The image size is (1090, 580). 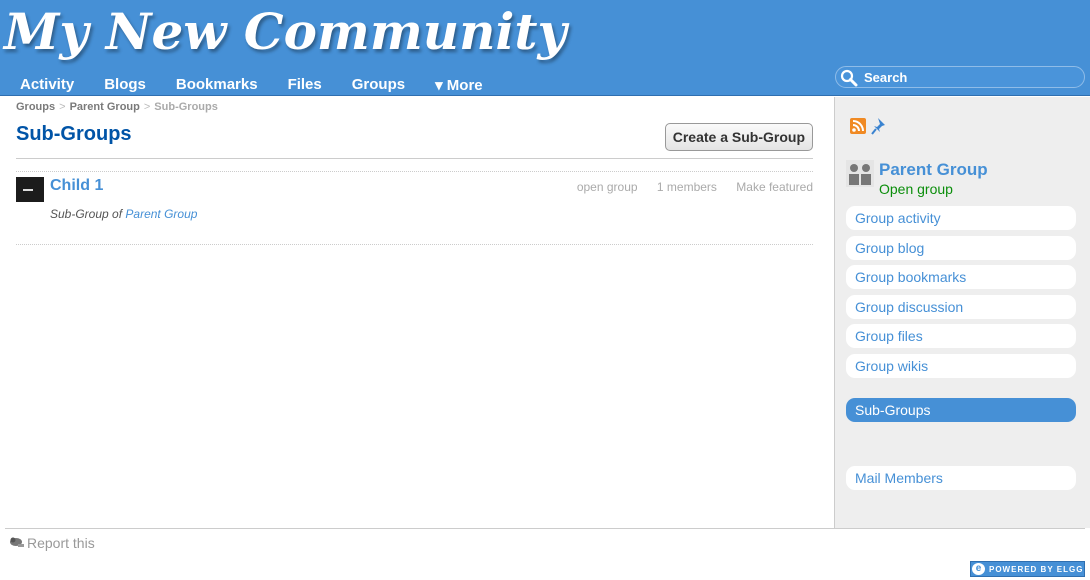 What do you see at coordinates (933, 170) in the screenshot?
I see `owner-group-name: Parent Group` at bounding box center [933, 170].